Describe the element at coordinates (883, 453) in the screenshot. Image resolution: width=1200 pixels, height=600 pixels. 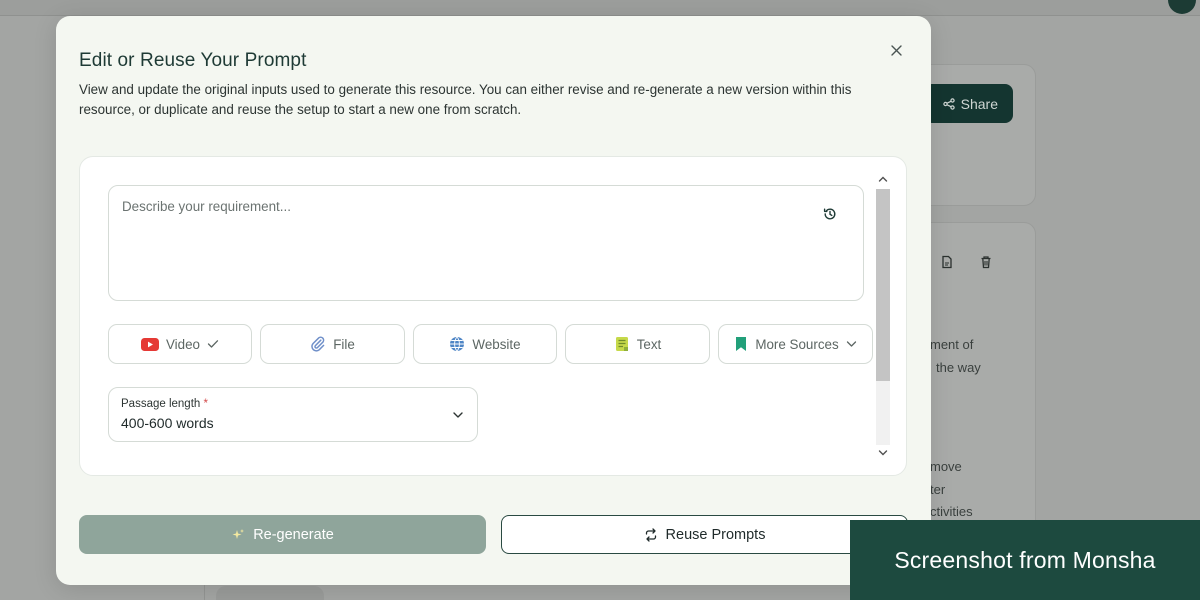
I see `scroll-down-arrow-icon` at that location.